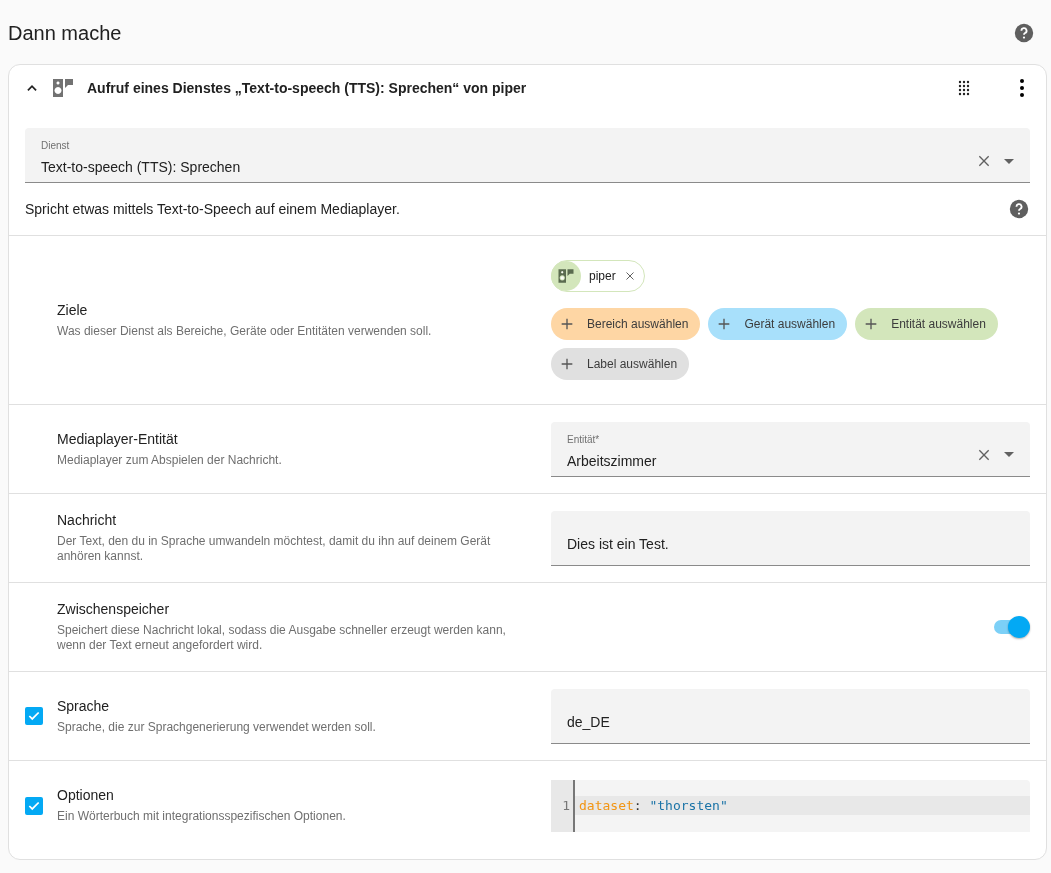  What do you see at coordinates (790, 449) in the screenshot?
I see `entity-select-field: Entität* Arbeitszimmer` at bounding box center [790, 449].